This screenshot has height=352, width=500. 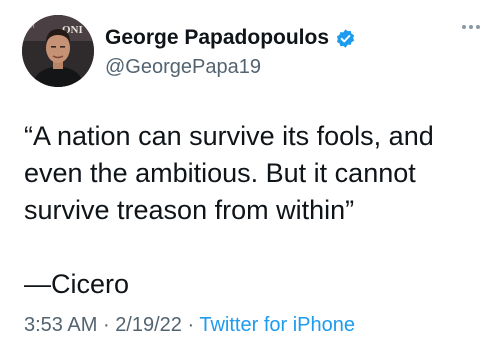 I want to click on avatar-image: DR ONI, so click(x=58, y=51).